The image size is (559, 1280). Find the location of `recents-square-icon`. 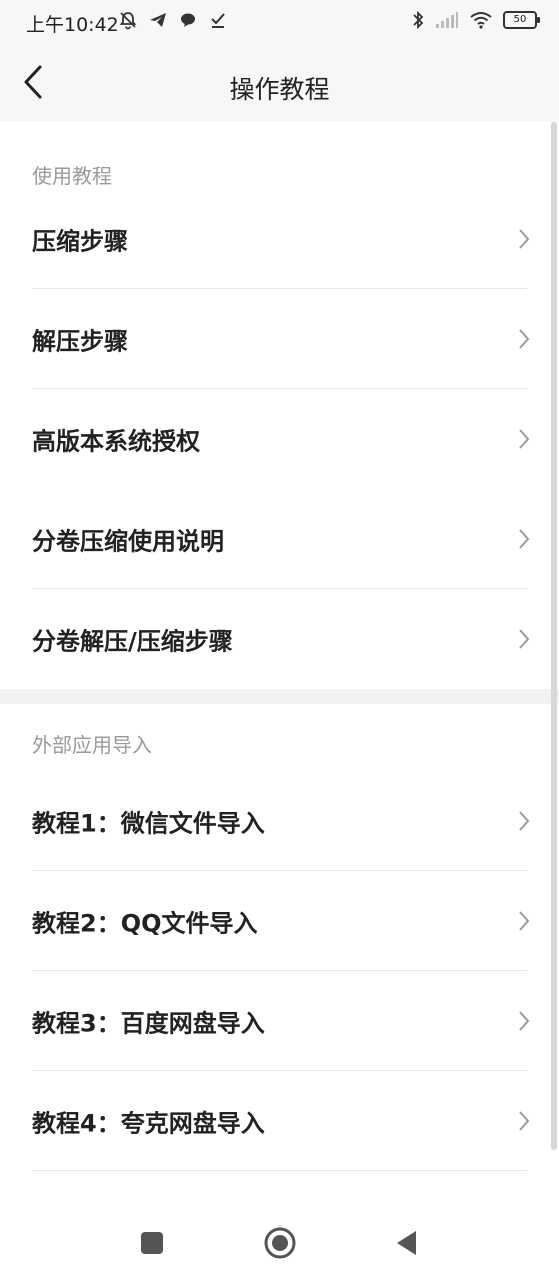

recents-square-icon is located at coordinates (152, 1243).